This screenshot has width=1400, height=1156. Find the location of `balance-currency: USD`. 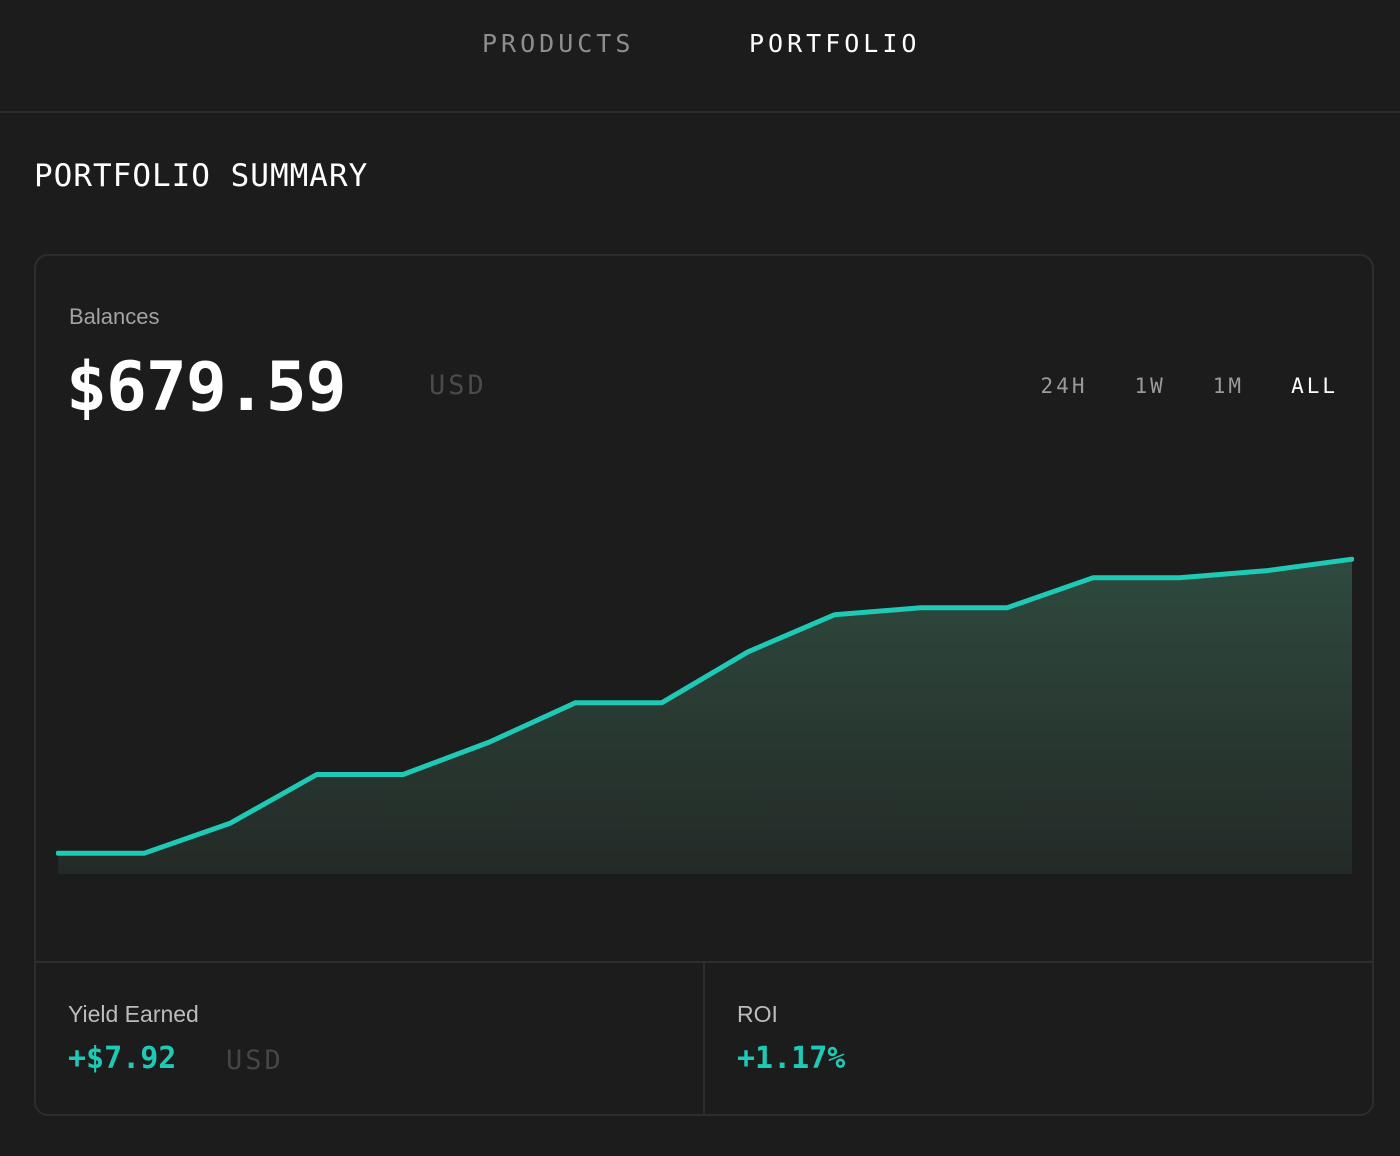

balance-currency: USD is located at coordinates (458, 385).